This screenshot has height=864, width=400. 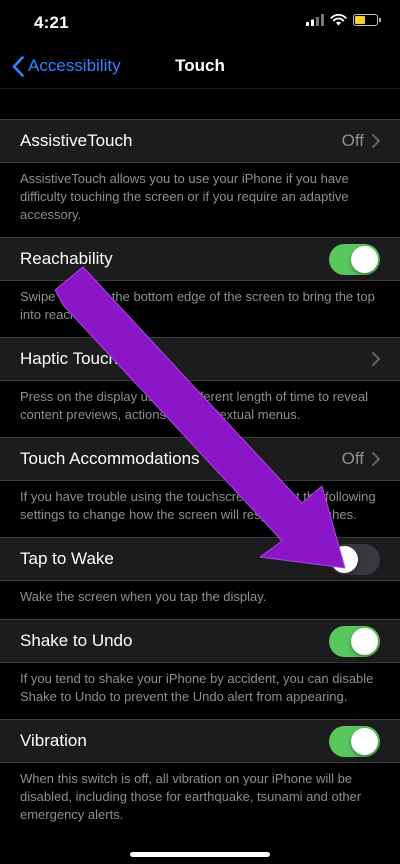 I want to click on navigation-bar: Accessibility Touch, so click(x=200, y=66).